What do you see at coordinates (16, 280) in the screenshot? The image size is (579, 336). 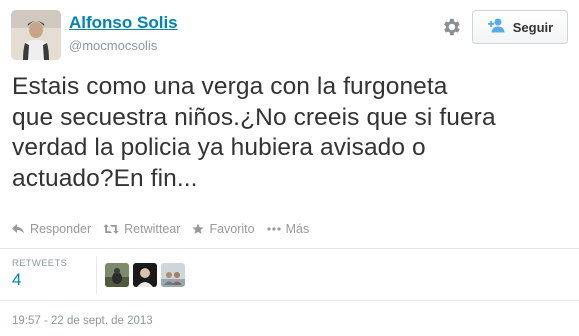 I see `retweets-count: 4` at bounding box center [16, 280].